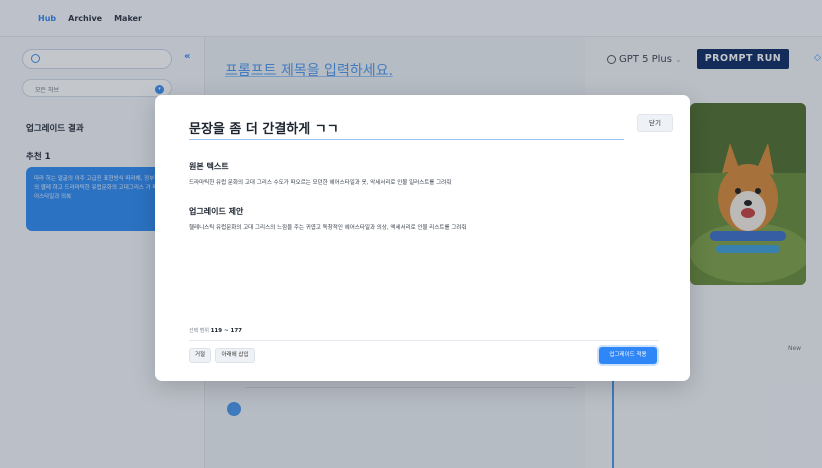  What do you see at coordinates (200, 355) in the screenshot?
I see `reject-button: 거절` at bounding box center [200, 355].